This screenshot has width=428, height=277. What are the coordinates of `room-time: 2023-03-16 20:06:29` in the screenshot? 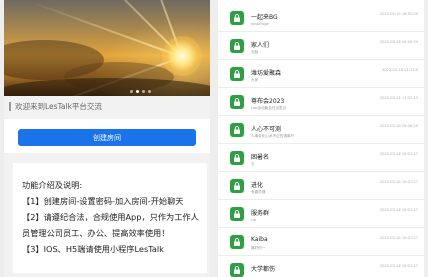 It's located at (398, 126).